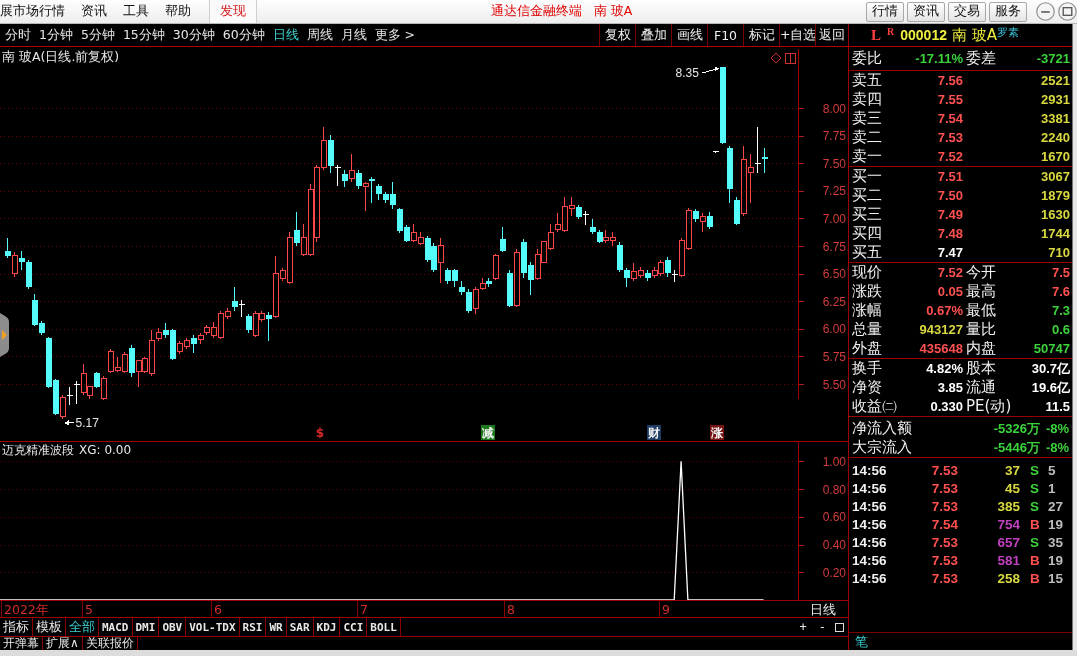  Describe the element at coordinates (1067, 11) in the screenshot. I see `maximize-icon` at that location.